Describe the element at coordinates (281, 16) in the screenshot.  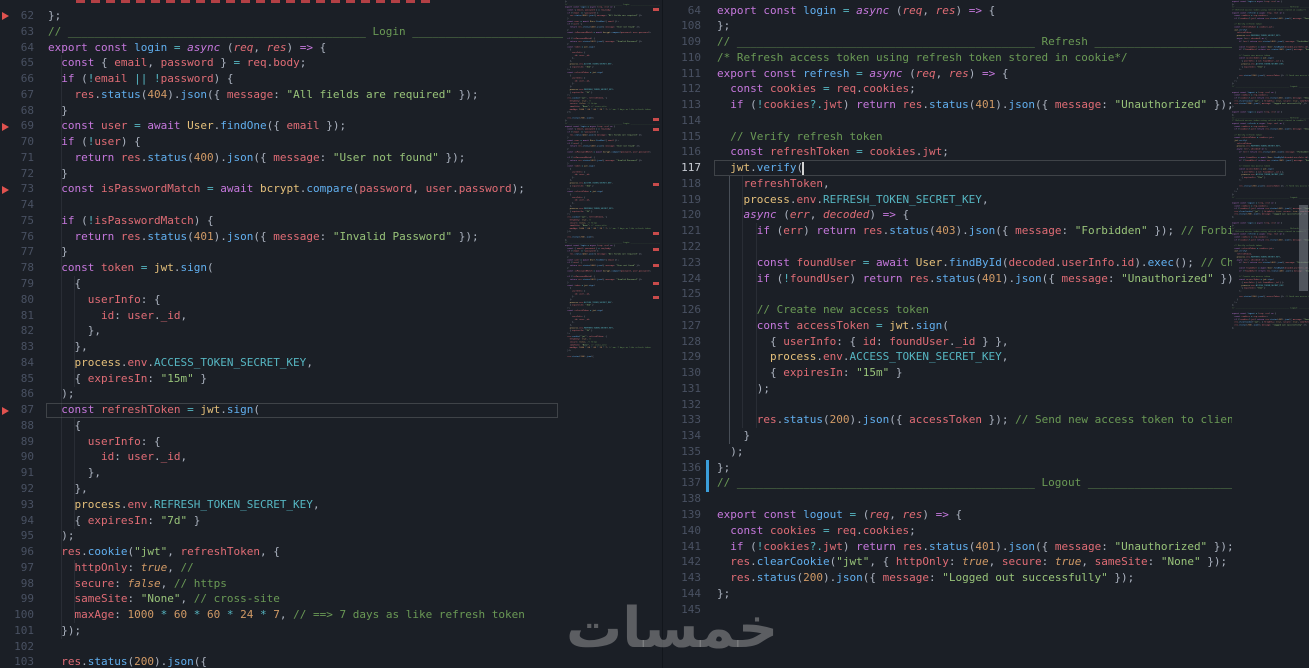
I see `code-line: 62};` at that location.